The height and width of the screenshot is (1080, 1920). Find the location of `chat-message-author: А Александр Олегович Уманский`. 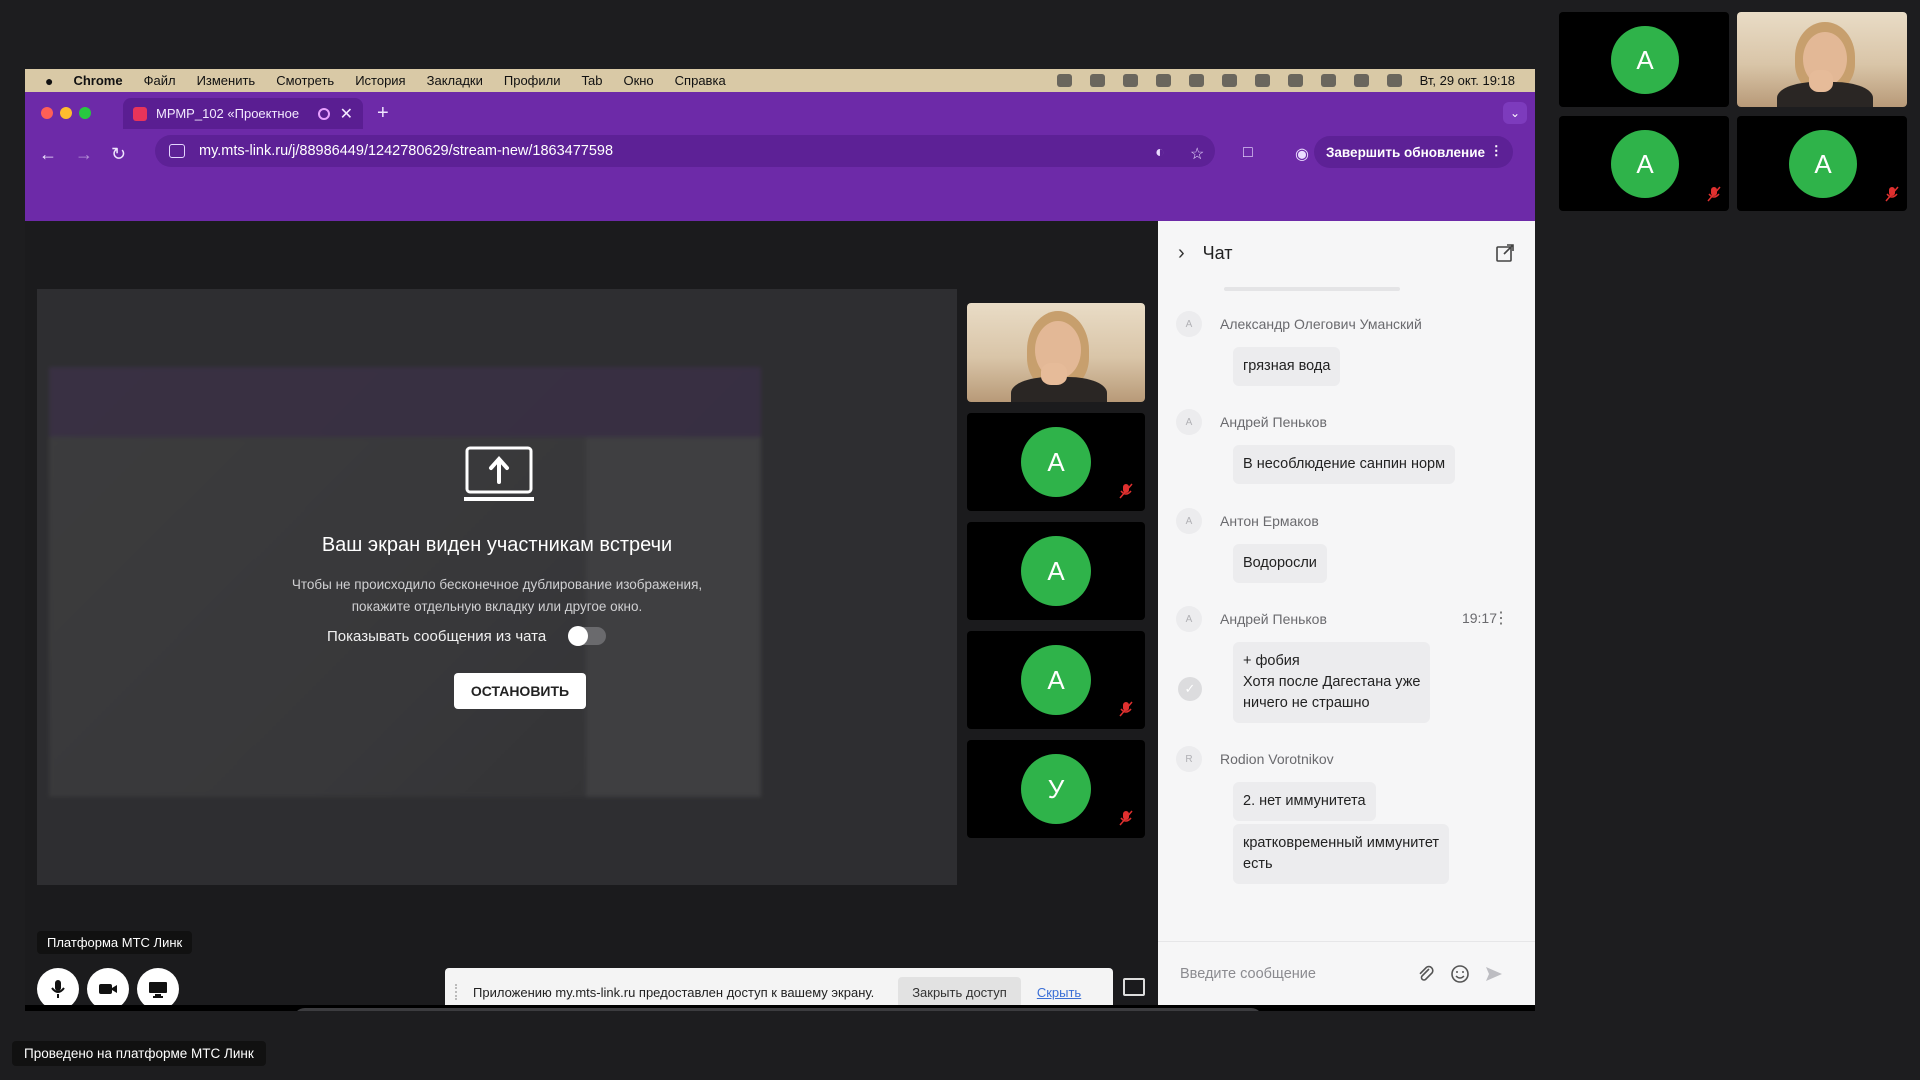

chat-message-author: А Александр Олегович Уманский is located at coordinates (1299, 324).